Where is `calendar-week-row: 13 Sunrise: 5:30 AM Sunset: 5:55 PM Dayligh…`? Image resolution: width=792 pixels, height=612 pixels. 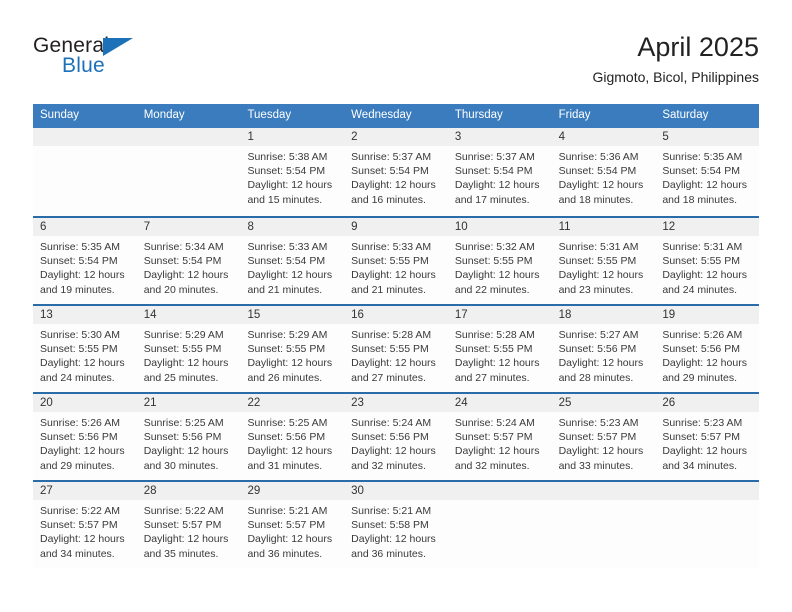
calendar-week-row: 13 Sunrise: 5:30 AM Sunset: 5:55 PM Dayligh… is located at coordinates (396, 348).